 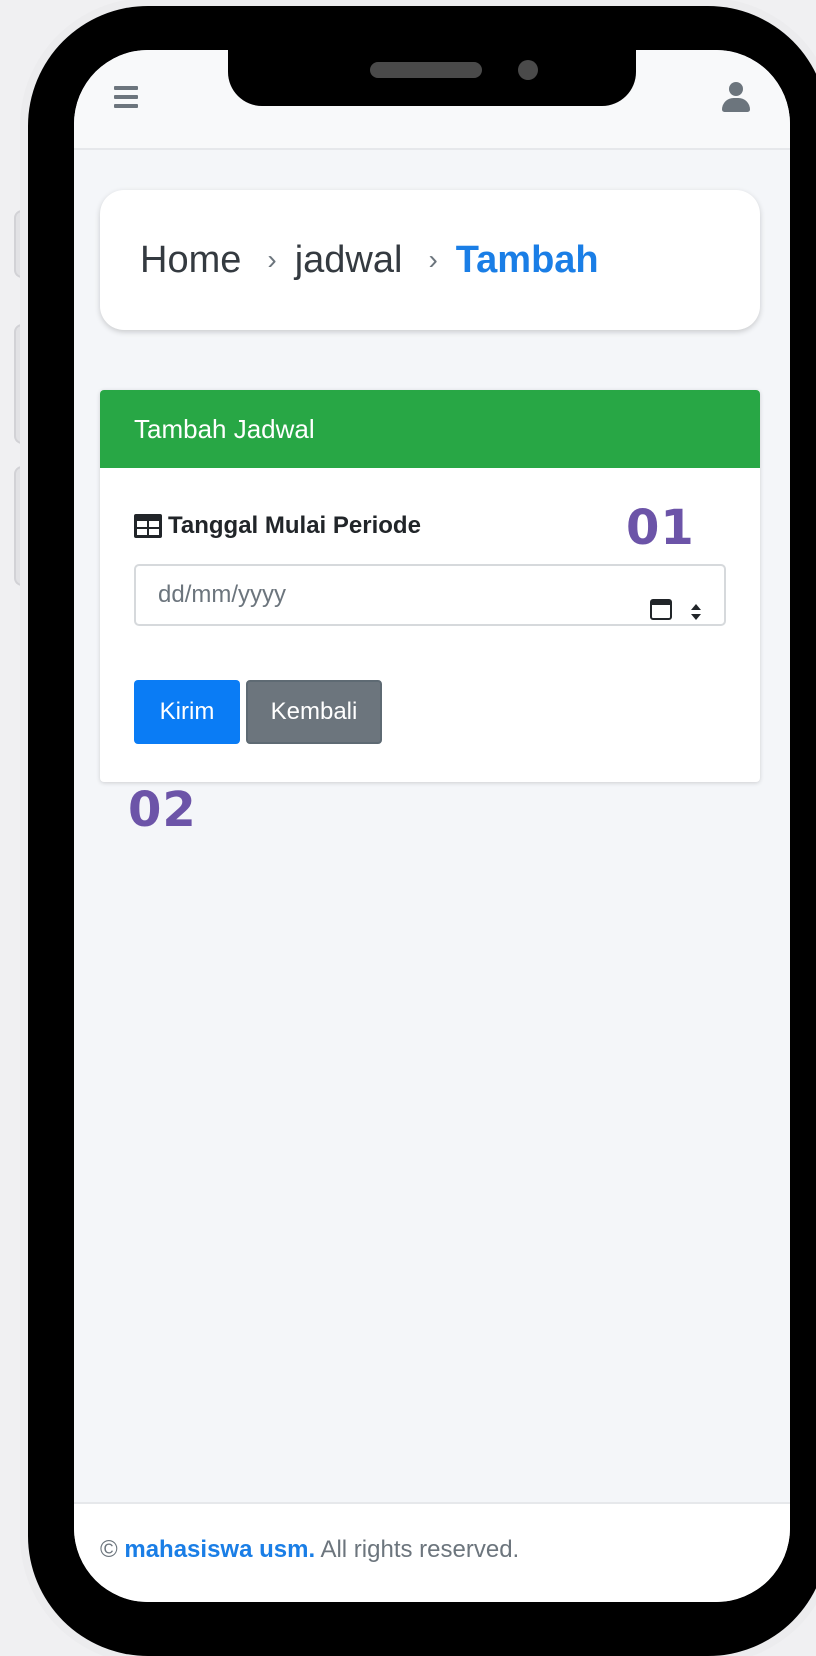 What do you see at coordinates (661, 602) in the screenshot?
I see `calendar-icon` at bounding box center [661, 602].